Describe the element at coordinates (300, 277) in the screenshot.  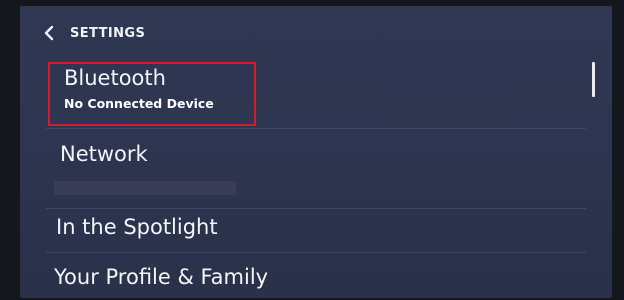
I see `settings-item-your-profile-family: Your Profile & Family` at that location.